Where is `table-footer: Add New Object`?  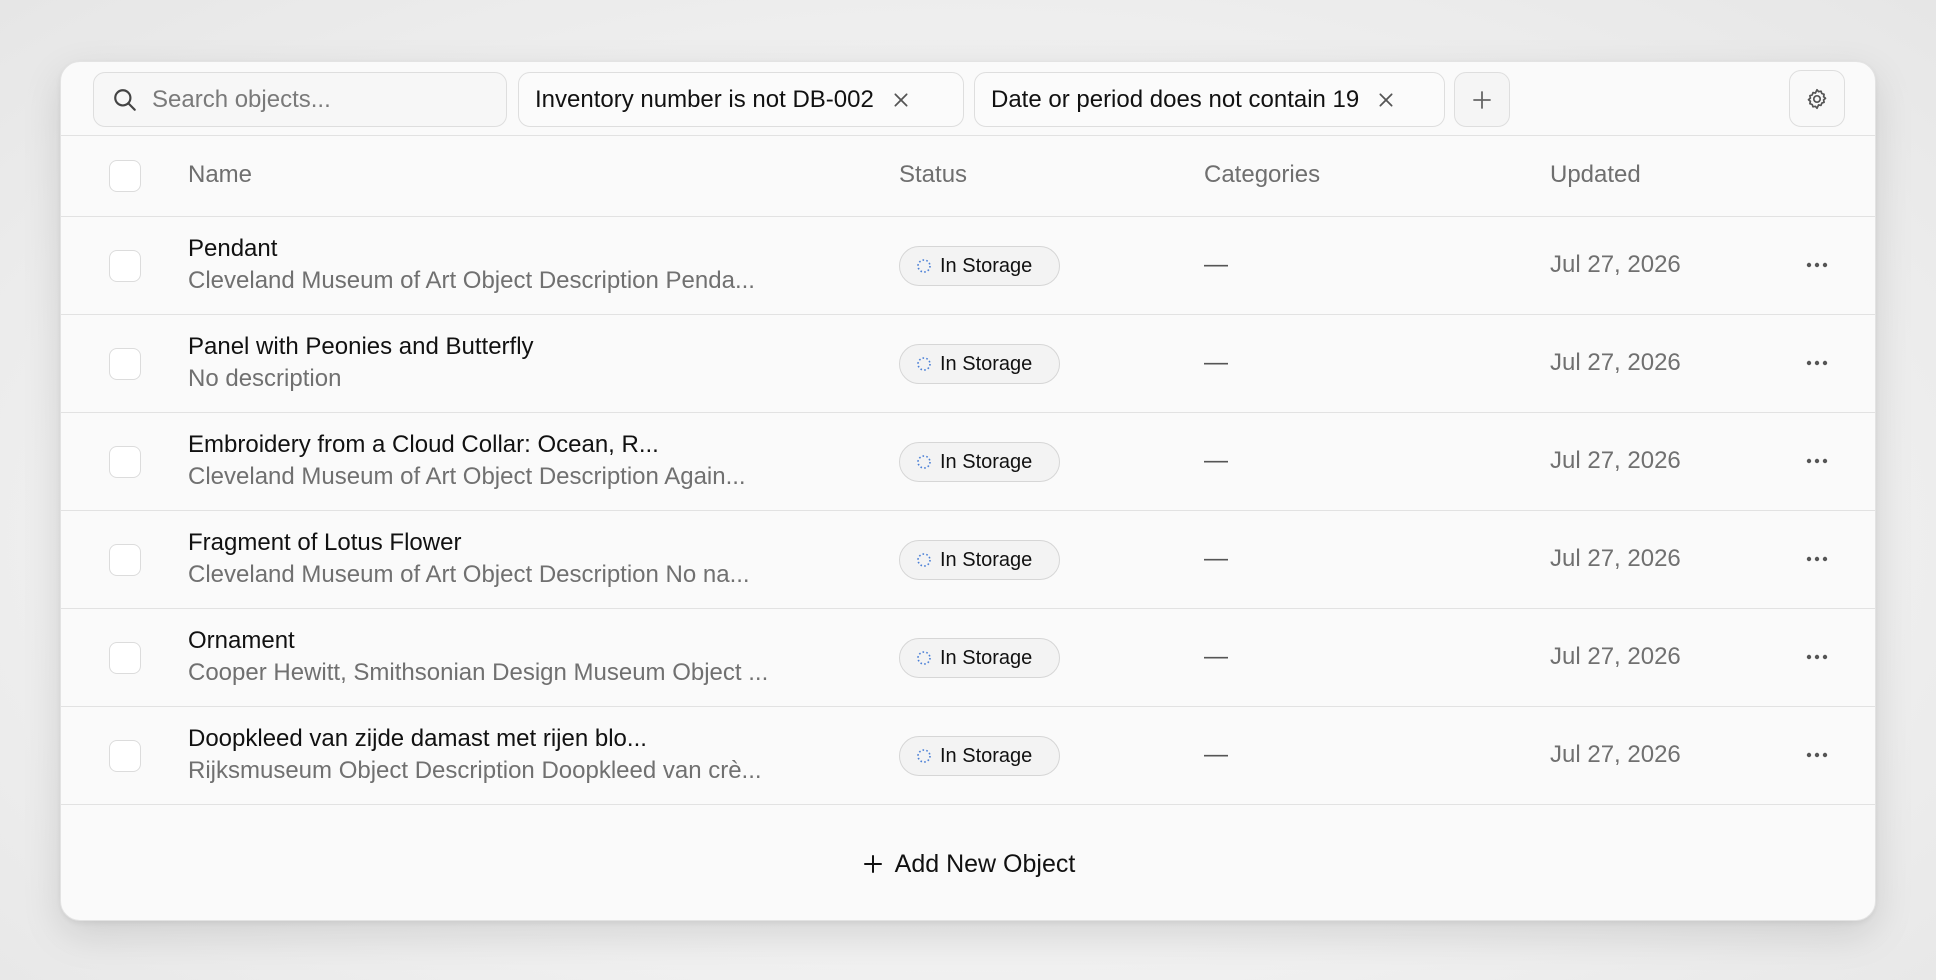 table-footer: Add New Object is located at coordinates (968, 863).